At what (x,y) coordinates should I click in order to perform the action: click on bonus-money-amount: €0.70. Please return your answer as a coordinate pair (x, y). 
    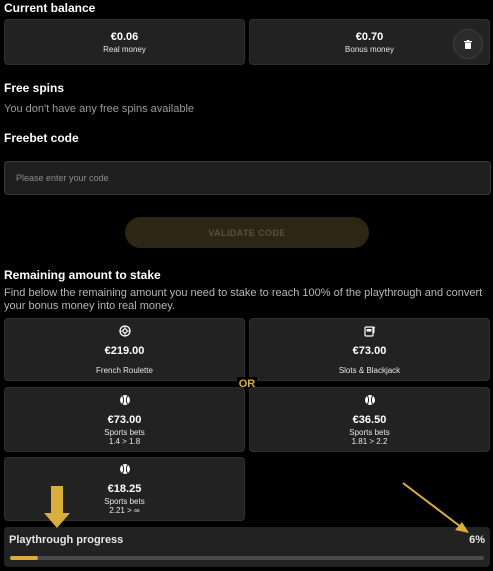
    Looking at the image, I should click on (369, 36).